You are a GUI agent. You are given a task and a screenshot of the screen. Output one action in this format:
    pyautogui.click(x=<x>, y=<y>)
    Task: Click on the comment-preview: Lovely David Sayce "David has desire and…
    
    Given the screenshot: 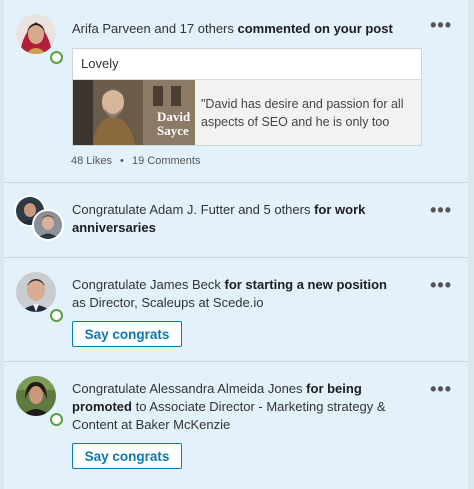 What is the action you would take?
    pyautogui.click(x=247, y=97)
    